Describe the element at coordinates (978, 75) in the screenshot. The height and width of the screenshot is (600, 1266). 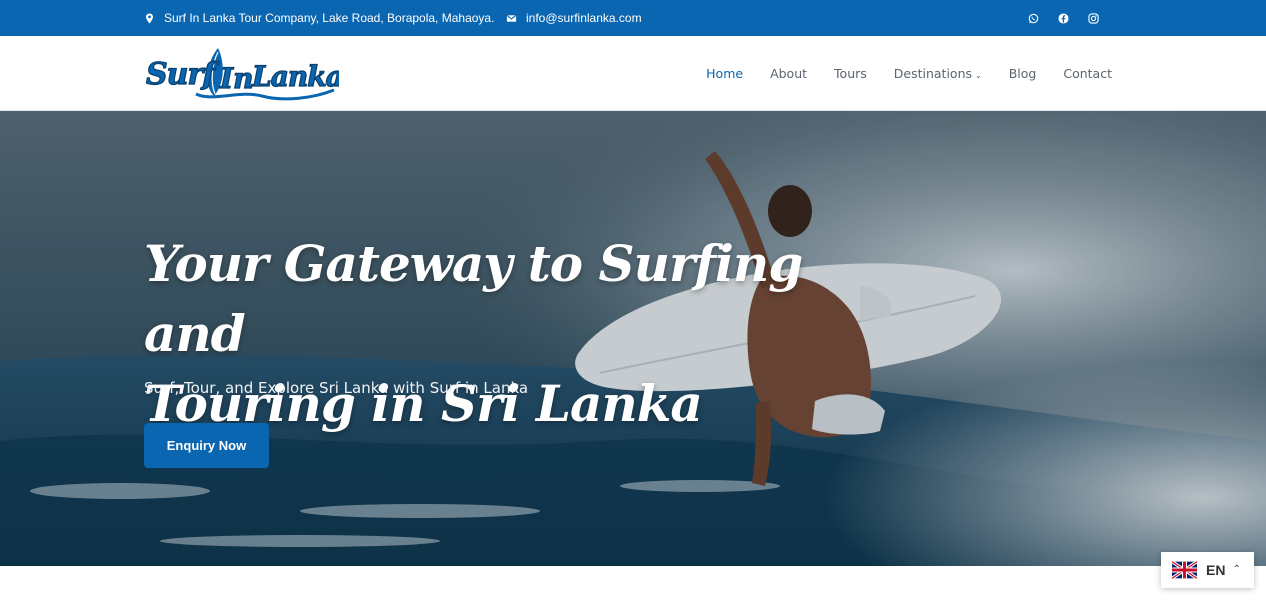
I see `chevron-down-icon: ⌄` at that location.